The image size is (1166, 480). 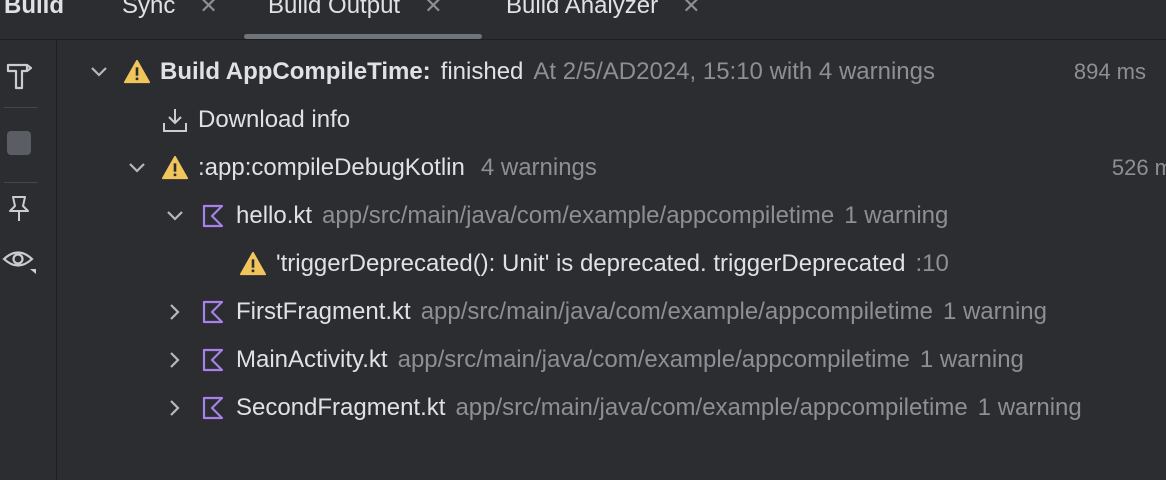 What do you see at coordinates (932, 263) in the screenshot?
I see `warning-line-number: :10` at bounding box center [932, 263].